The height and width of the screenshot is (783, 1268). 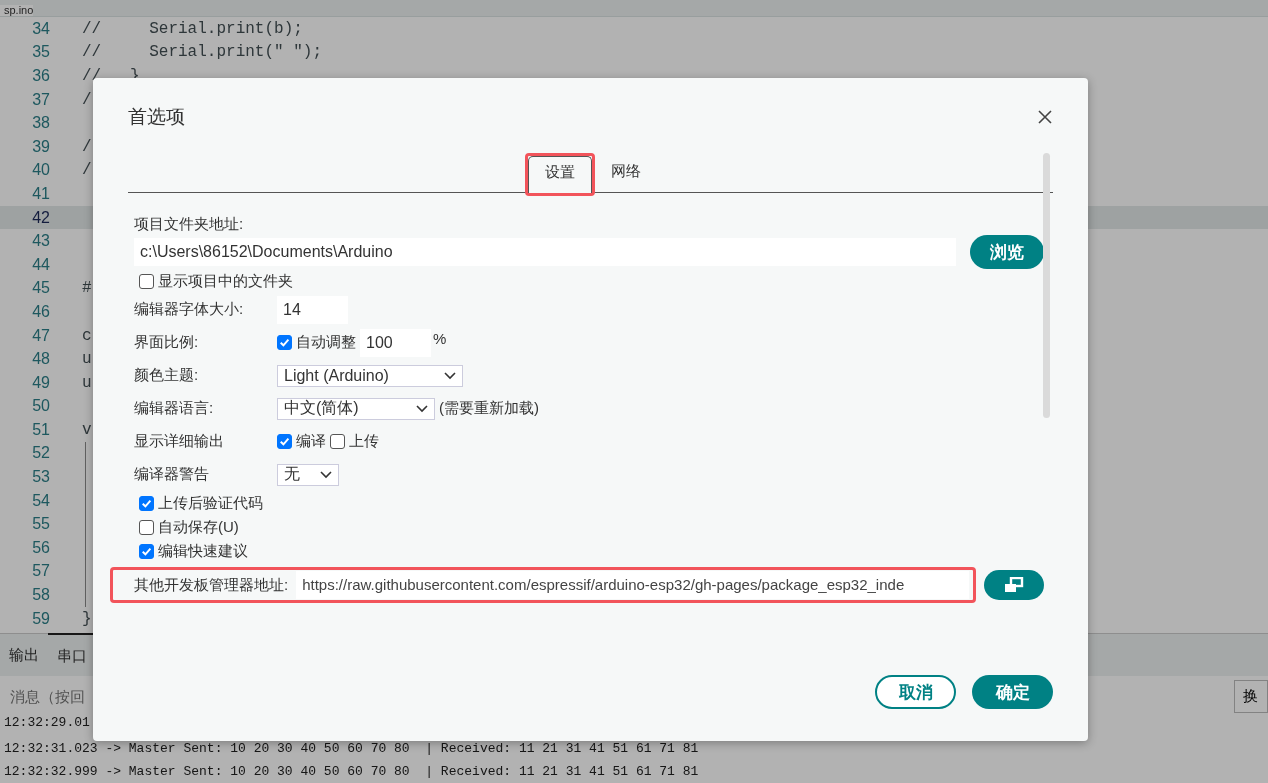 I want to click on line-number: 52, so click(x=40, y=453).